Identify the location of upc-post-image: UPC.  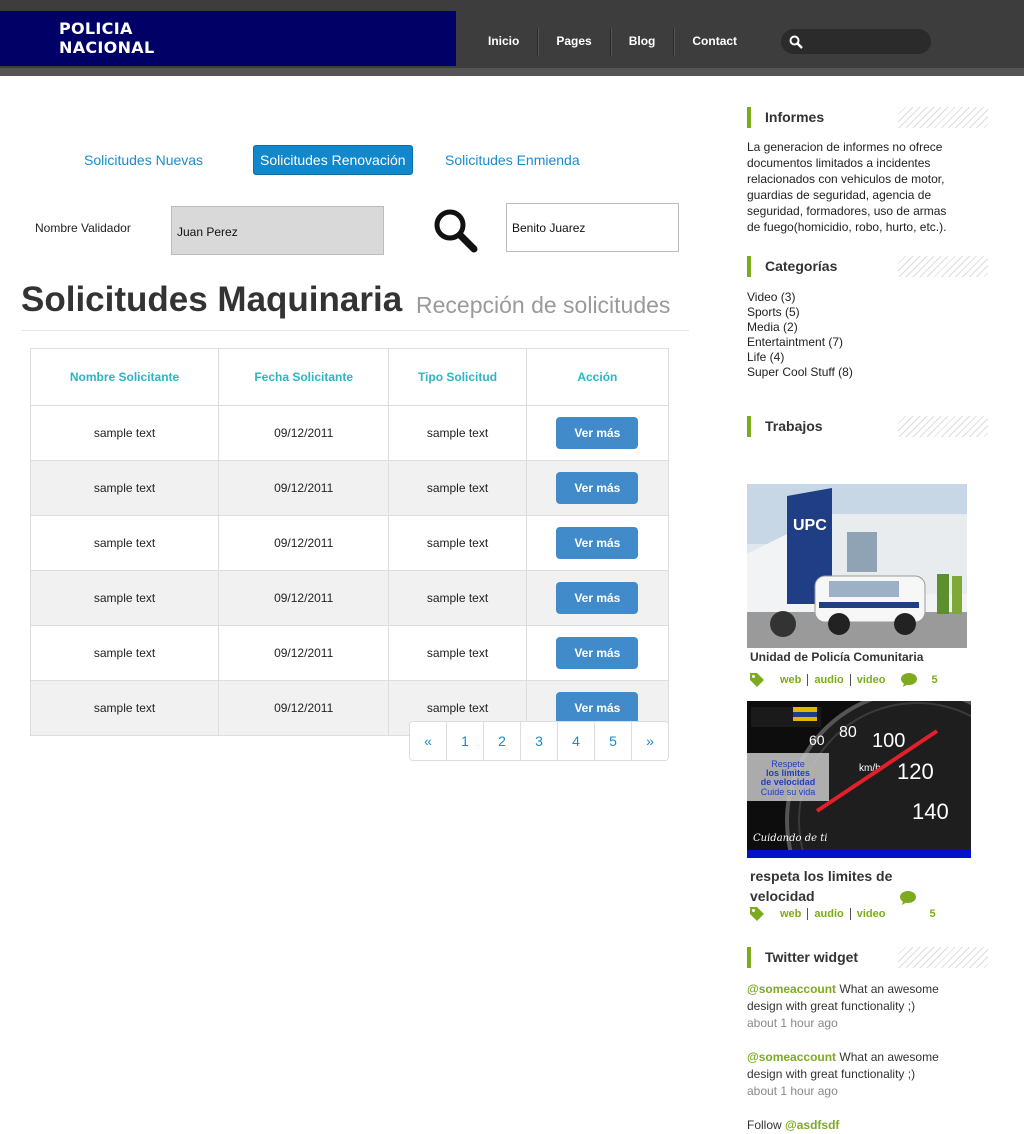
(857, 566).